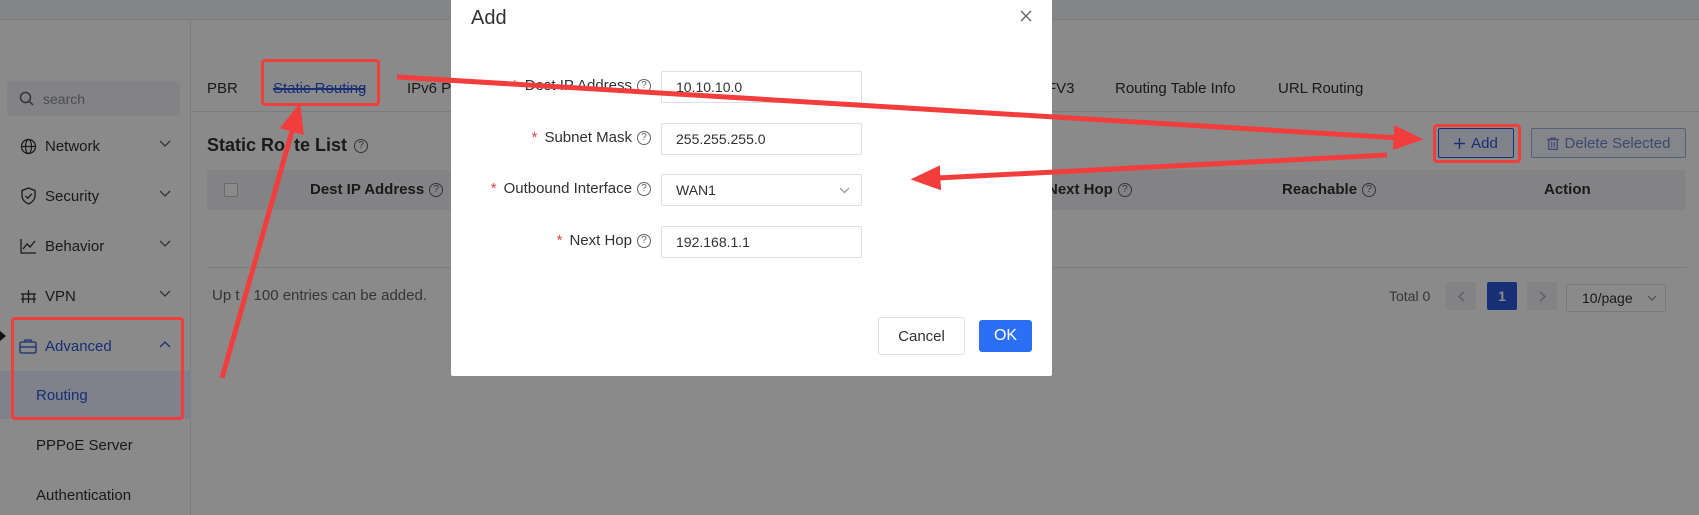 This screenshot has width=1699, height=515. Describe the element at coordinates (844, 190) in the screenshot. I see `chevron-down-icon` at that location.